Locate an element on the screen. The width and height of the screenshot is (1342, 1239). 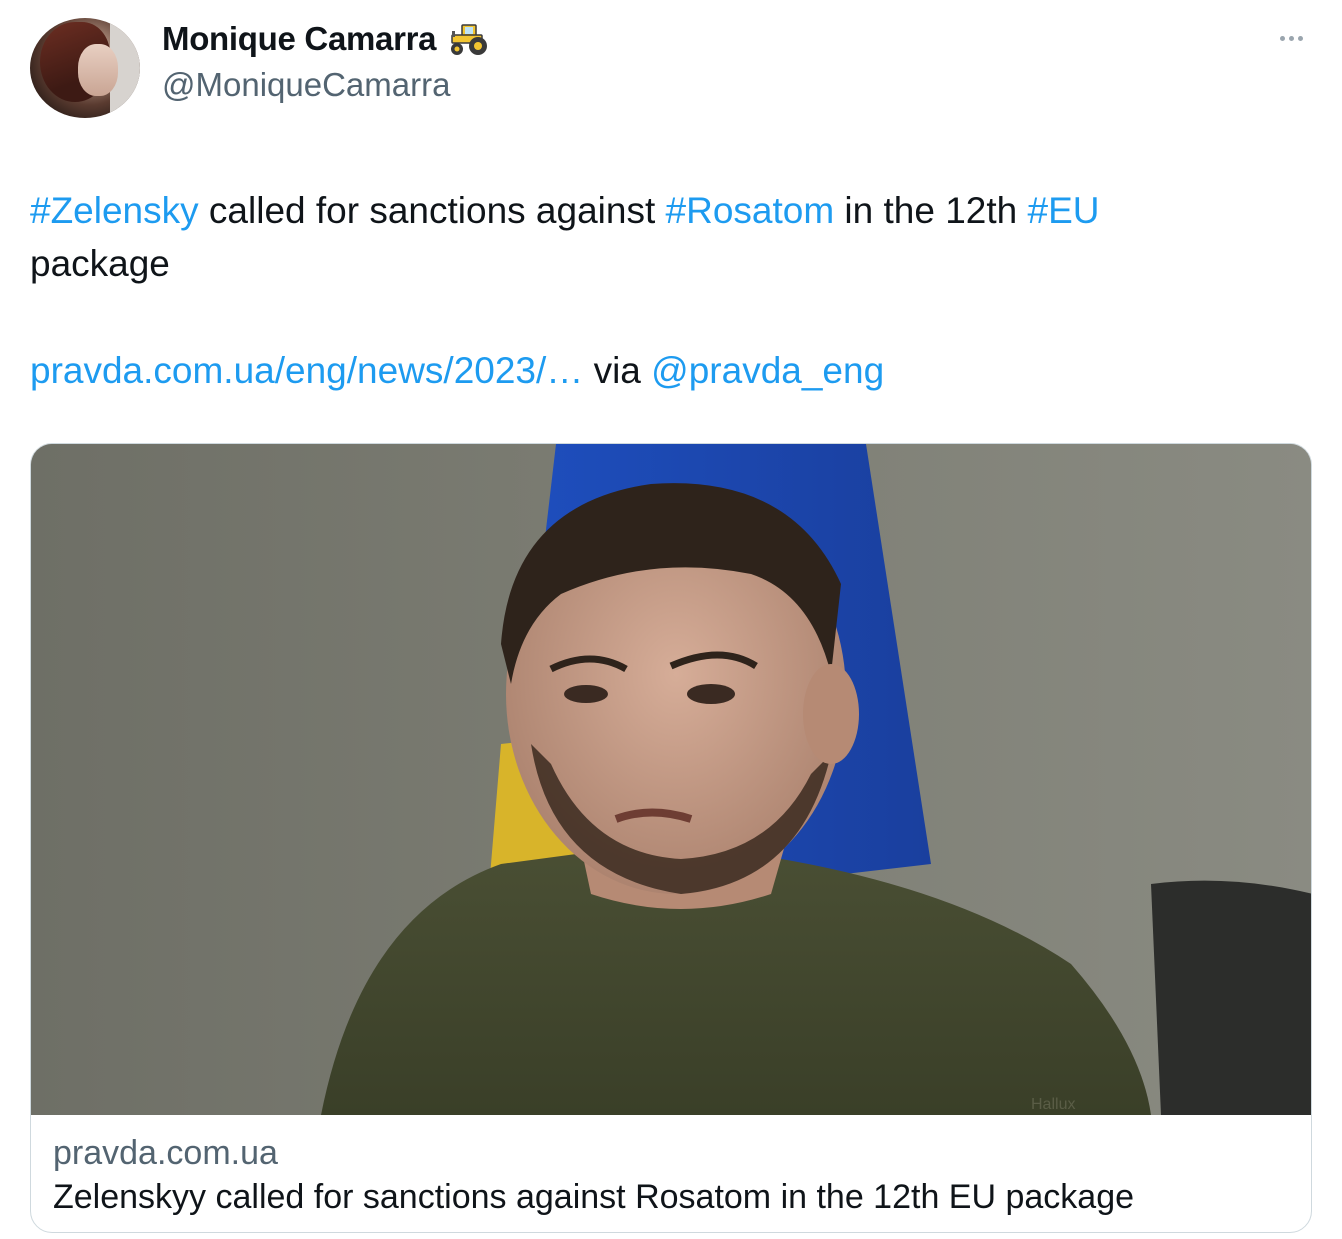
hashtag-zelensky: #Zelensky is located at coordinates (114, 210).